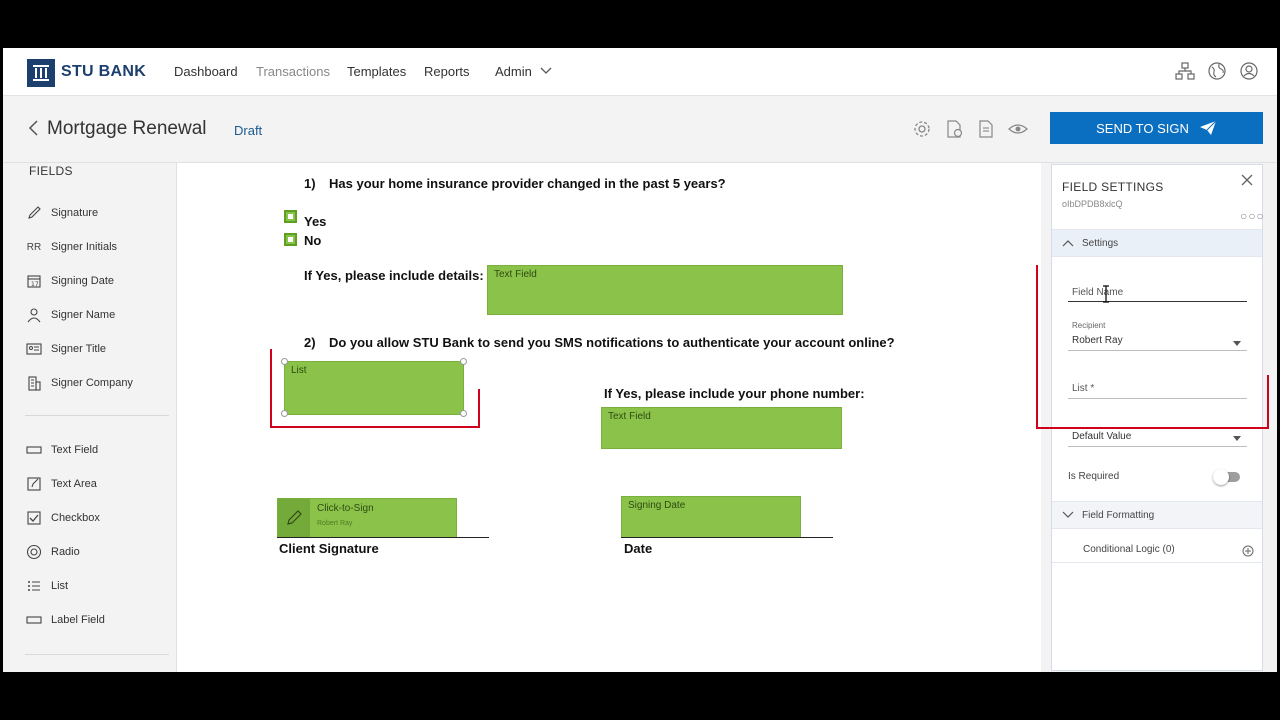 The width and height of the screenshot is (1280, 720). Describe the element at coordinates (97, 654) in the screenshot. I see `fields-divider` at that location.